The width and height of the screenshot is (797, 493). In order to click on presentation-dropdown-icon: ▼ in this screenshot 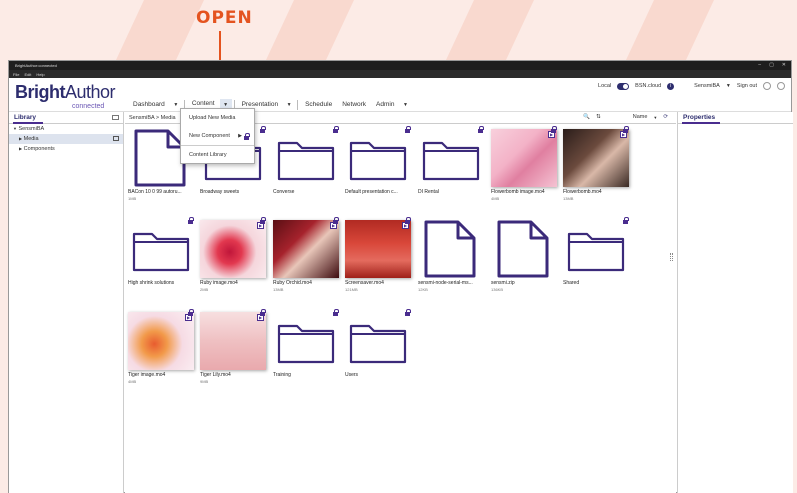, I will do `click(289, 104)`.